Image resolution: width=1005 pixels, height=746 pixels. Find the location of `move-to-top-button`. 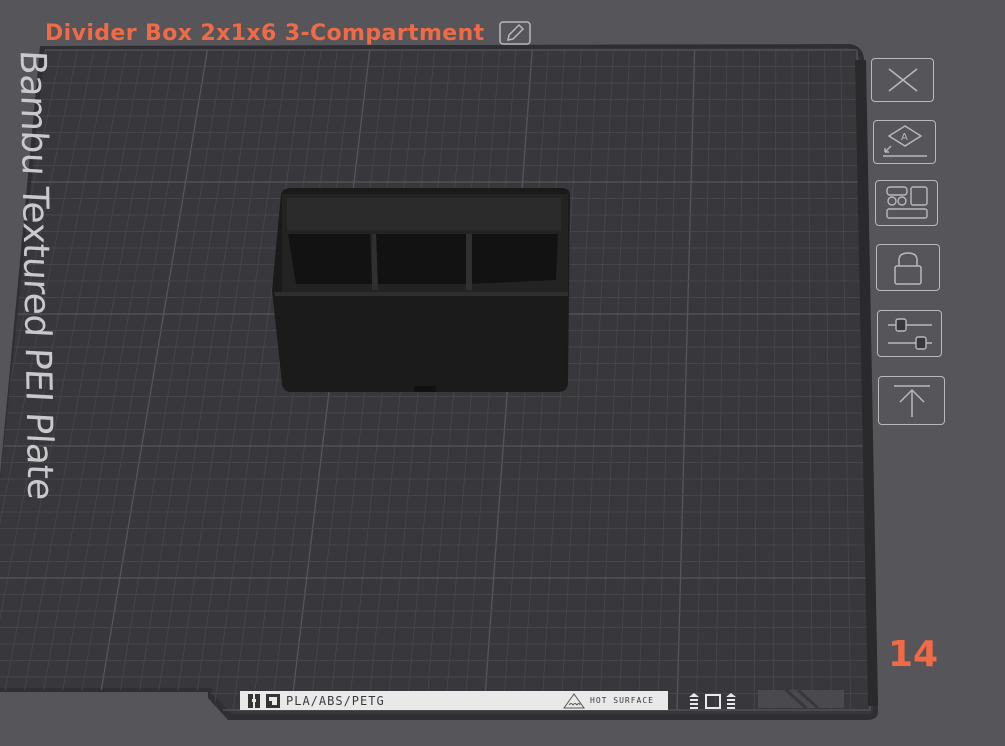

move-to-top-button is located at coordinates (911, 400).